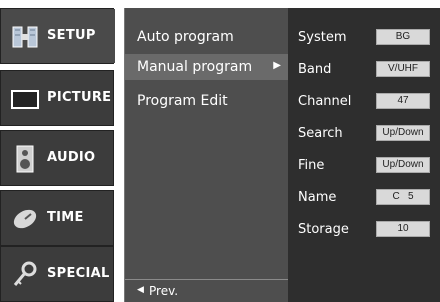 Image resolution: width=440 pixels, height=302 pixels. What do you see at coordinates (364, 38) in the screenshot?
I see `setting-row-system: System BG` at bounding box center [364, 38].